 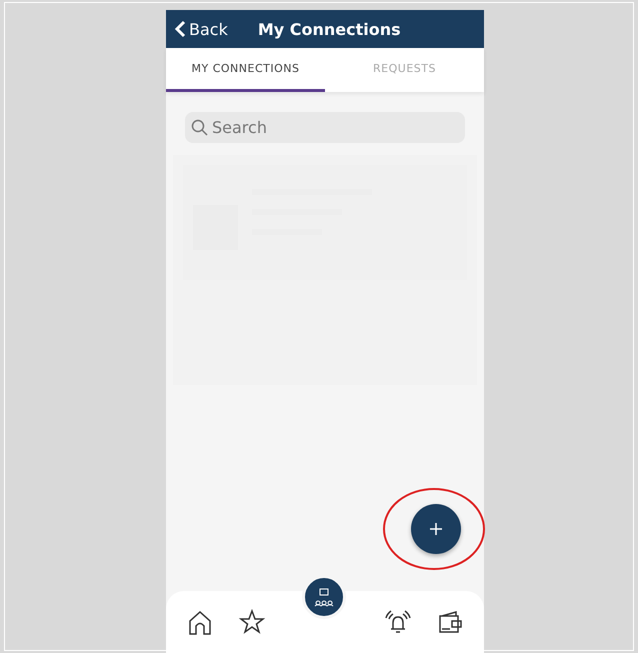 I want to click on search-field: Search, so click(x=325, y=127).